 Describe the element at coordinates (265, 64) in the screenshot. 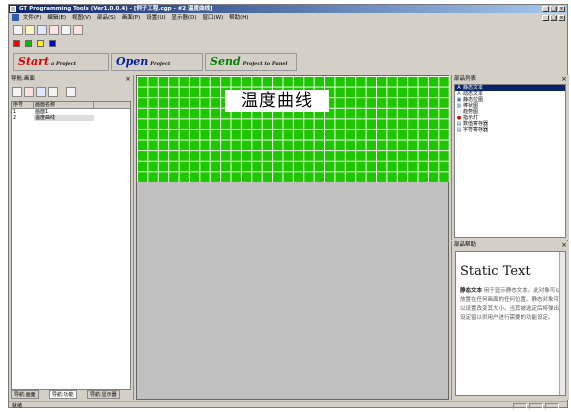

I see `send-sublabel: Project to Panel` at that location.